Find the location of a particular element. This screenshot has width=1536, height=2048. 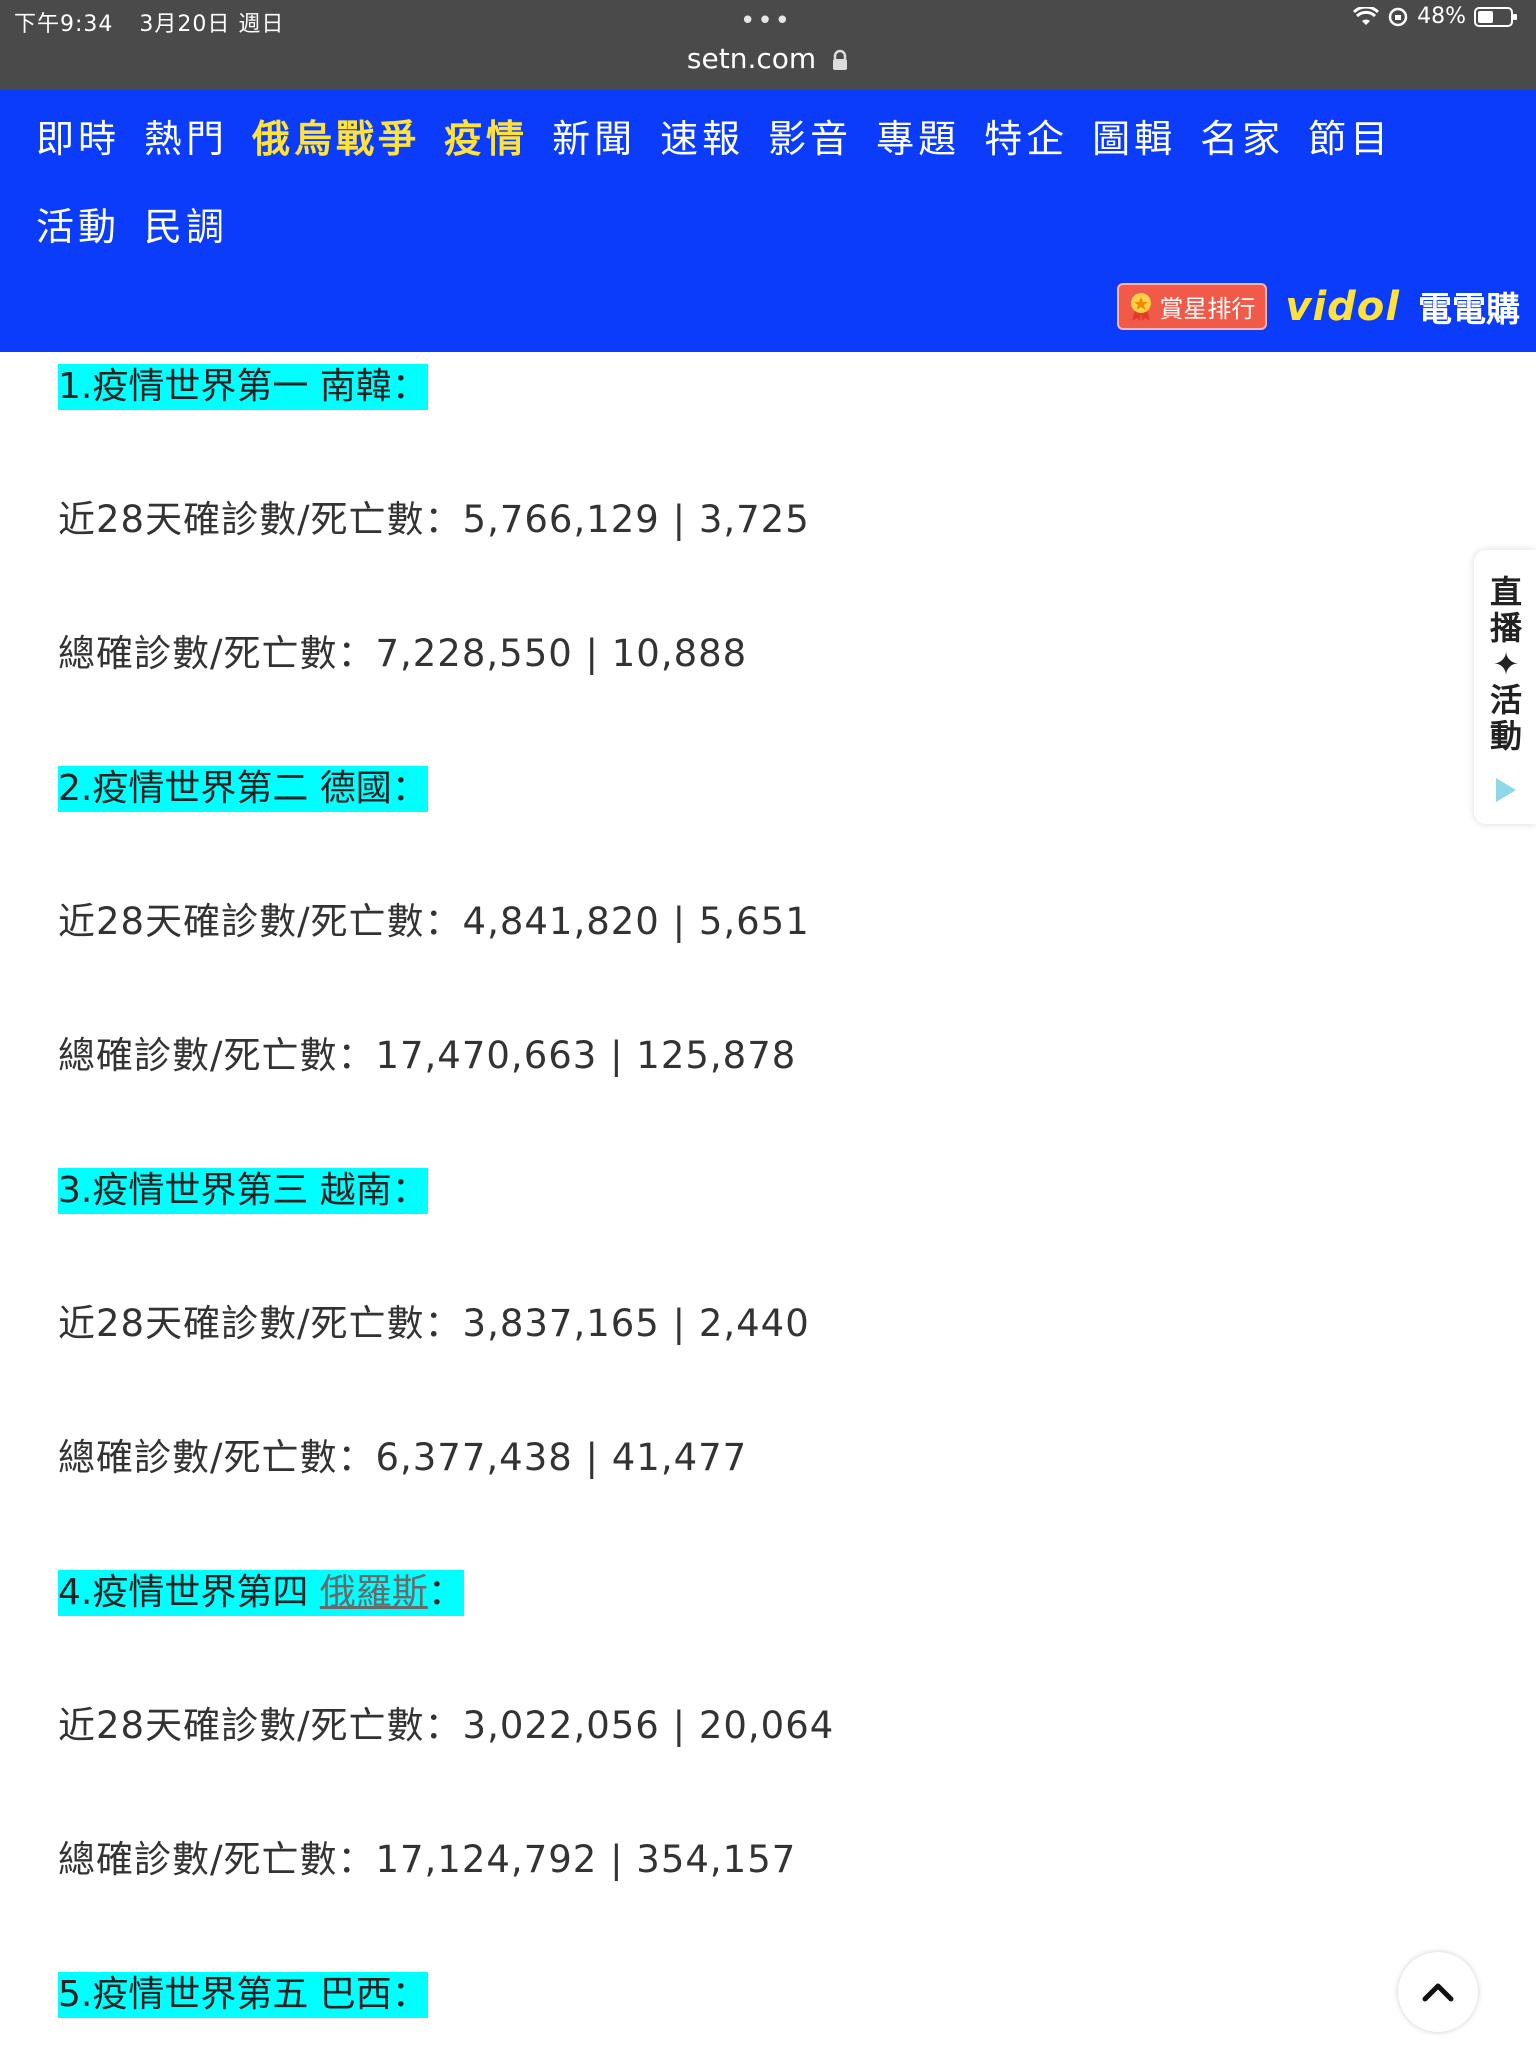

country-name: 越南 is located at coordinates (355, 1190).